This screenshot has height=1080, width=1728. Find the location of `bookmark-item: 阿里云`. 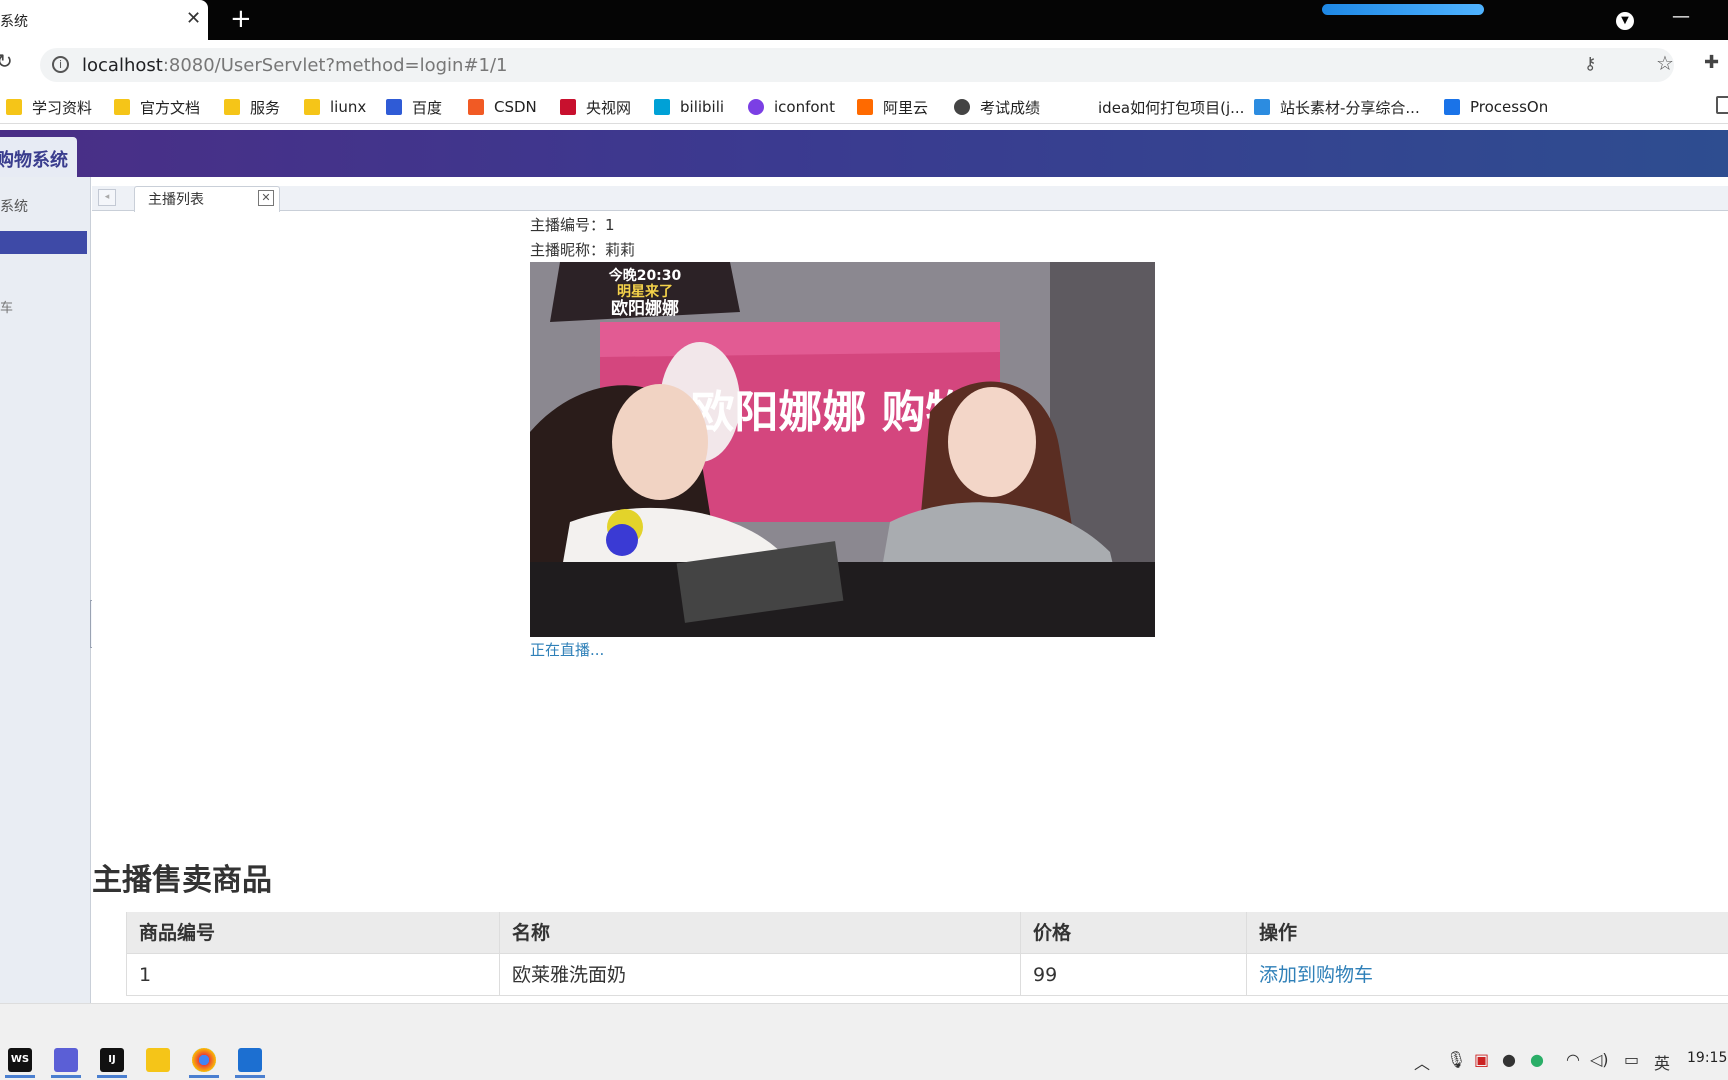

bookmark-item: 阿里云 is located at coordinates (892, 107).